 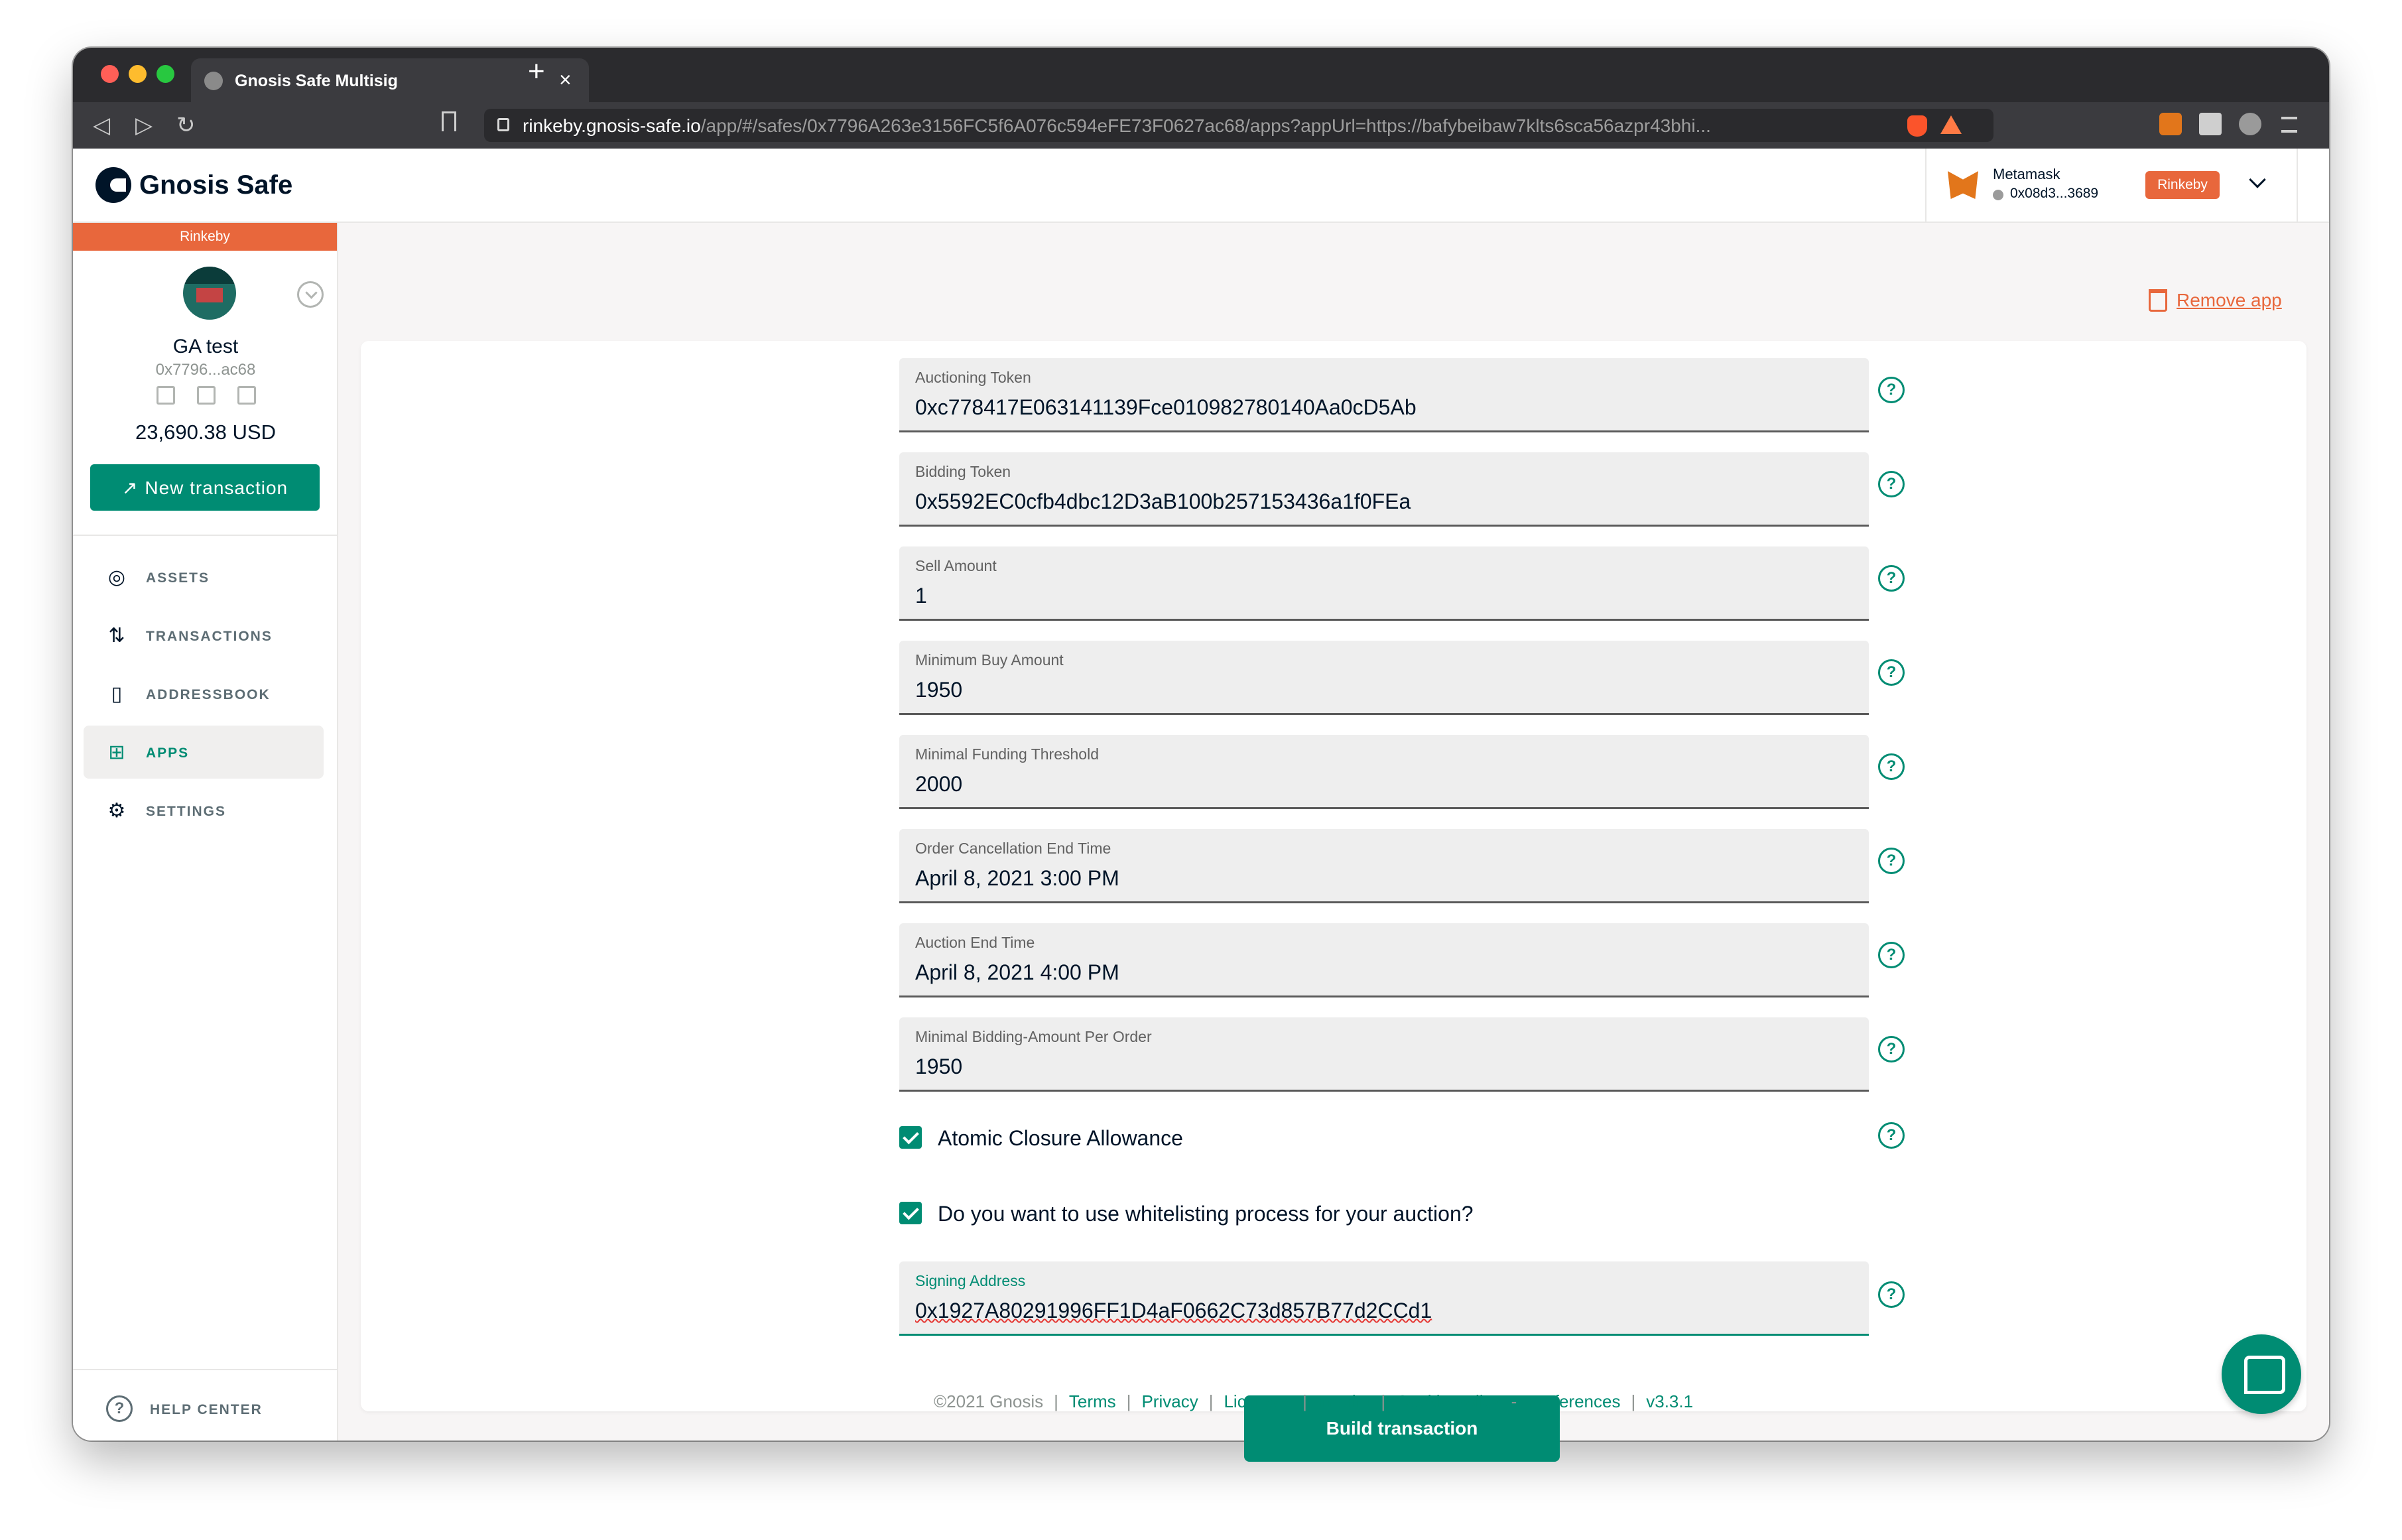 I want to click on addressbook-icon: ▯, so click(x=117, y=694).